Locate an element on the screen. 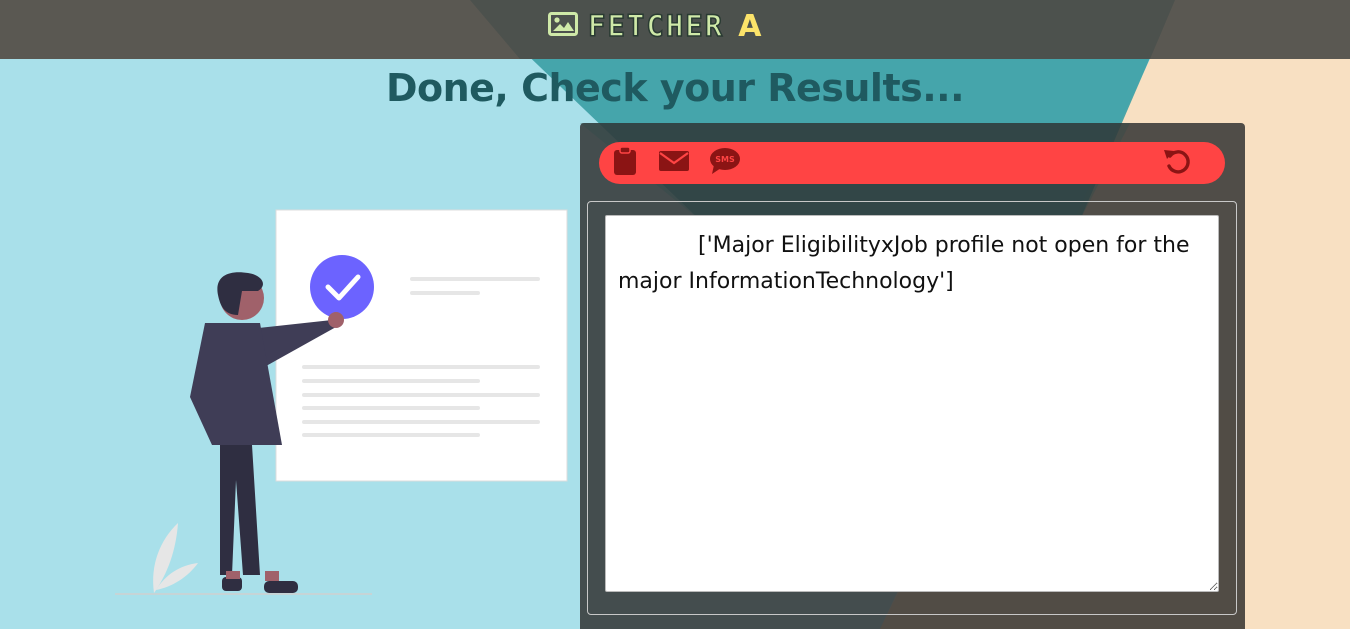 The height and width of the screenshot is (629, 1350). action-toolbar: SMS is located at coordinates (912, 163).